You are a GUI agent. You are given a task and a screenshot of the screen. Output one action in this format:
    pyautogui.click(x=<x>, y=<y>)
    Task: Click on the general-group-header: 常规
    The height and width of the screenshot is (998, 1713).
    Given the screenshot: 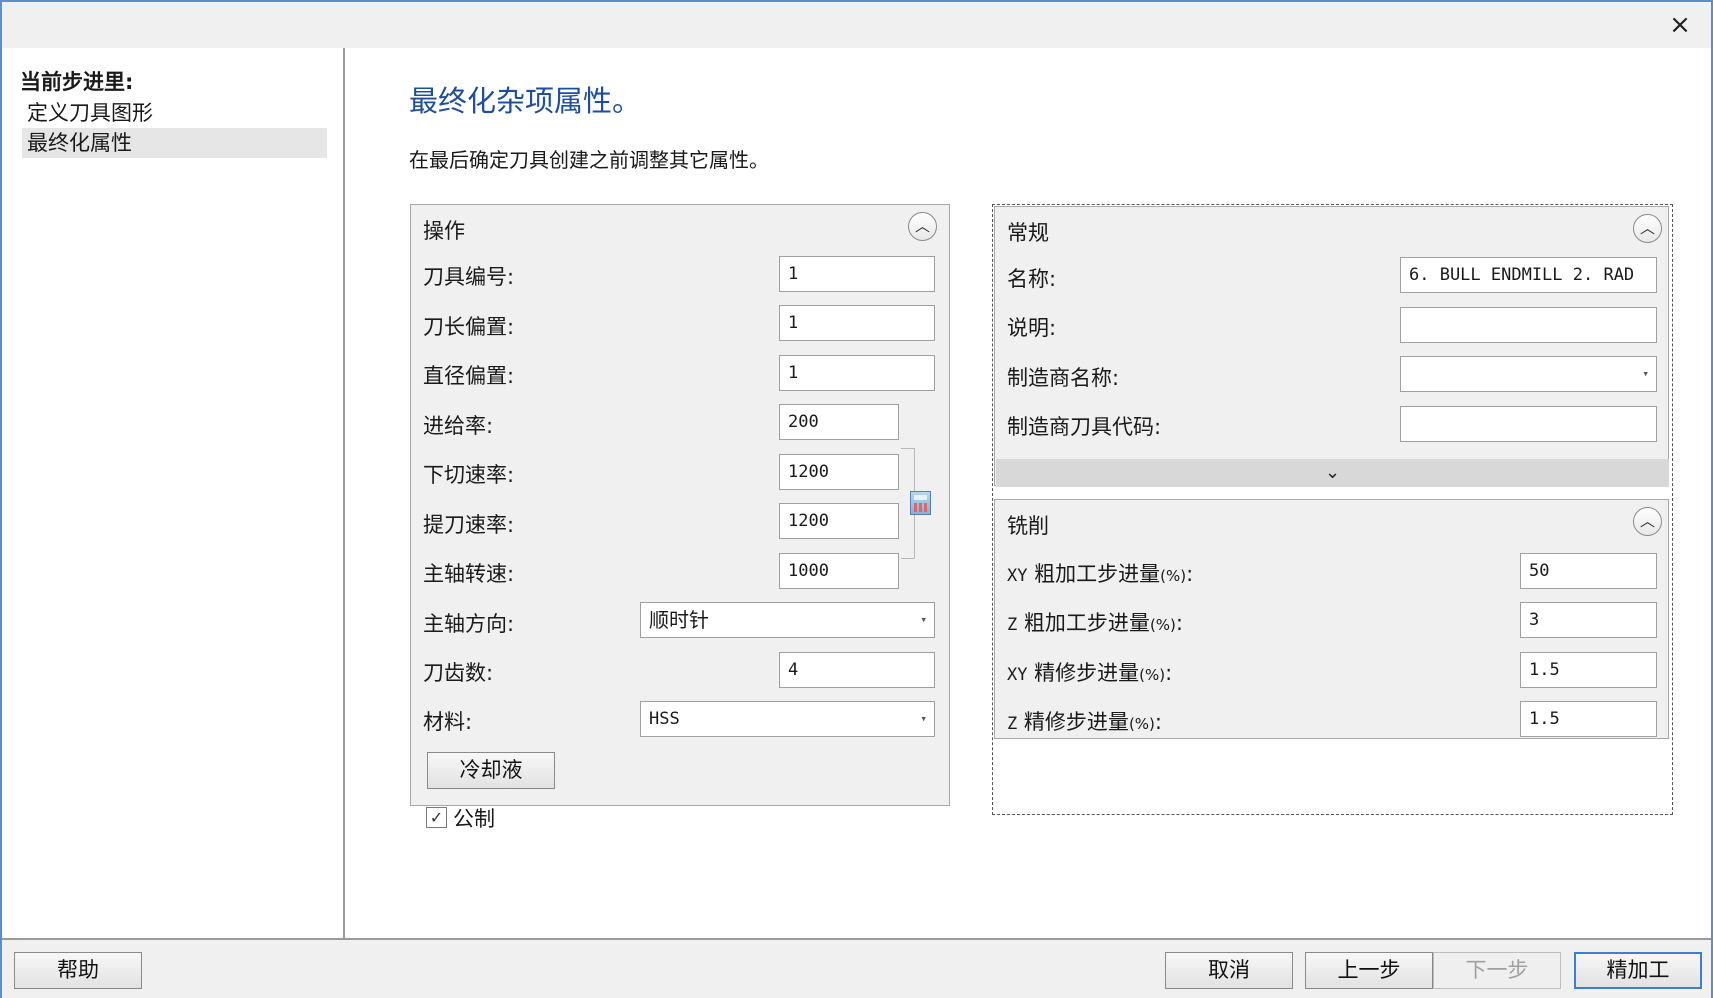 What is the action you would take?
    pyautogui.click(x=1028, y=233)
    